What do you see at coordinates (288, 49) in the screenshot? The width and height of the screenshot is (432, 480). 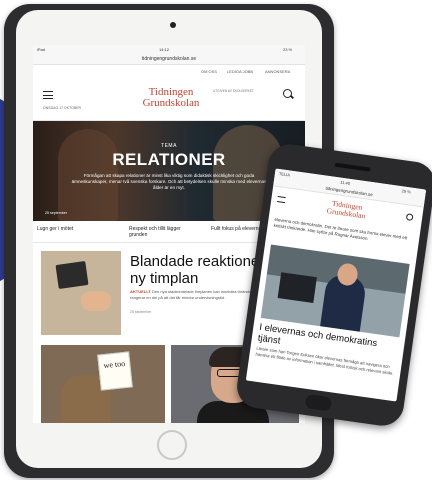 I see `status-battery: 23 %` at bounding box center [288, 49].